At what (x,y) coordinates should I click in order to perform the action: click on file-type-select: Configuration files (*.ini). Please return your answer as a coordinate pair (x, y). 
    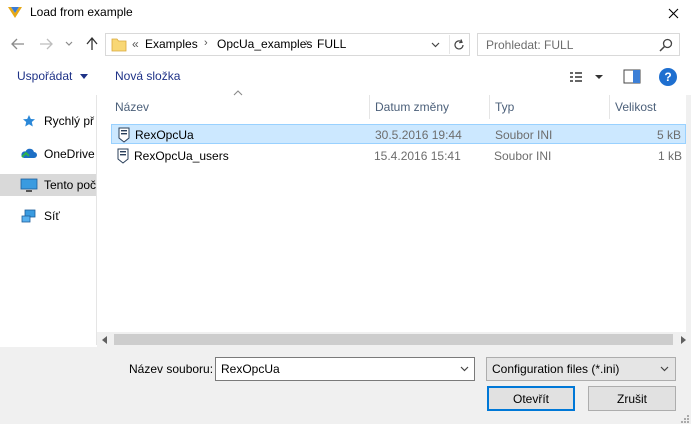
    Looking at the image, I should click on (581, 369).